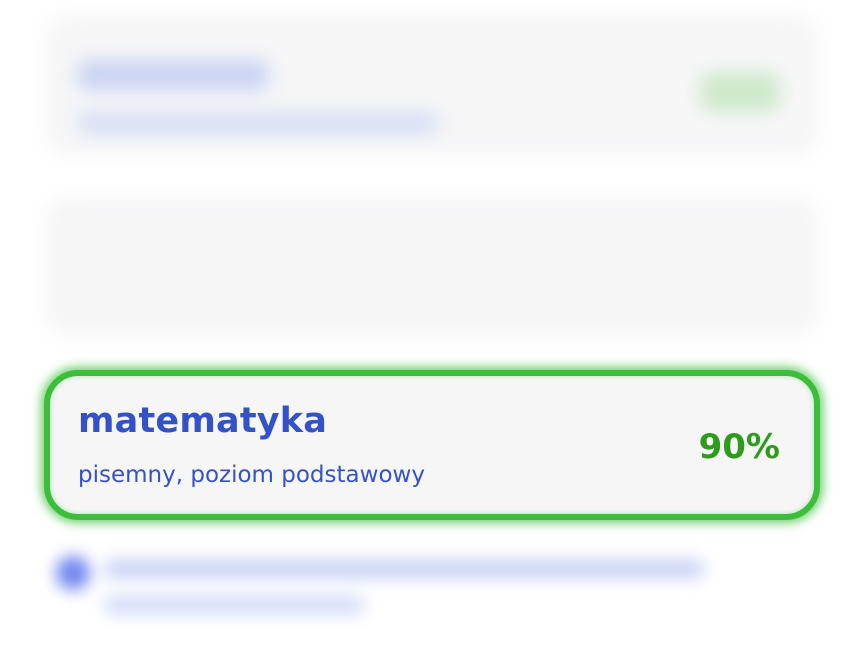  What do you see at coordinates (258, 123) in the screenshot?
I see `result-details` at bounding box center [258, 123].